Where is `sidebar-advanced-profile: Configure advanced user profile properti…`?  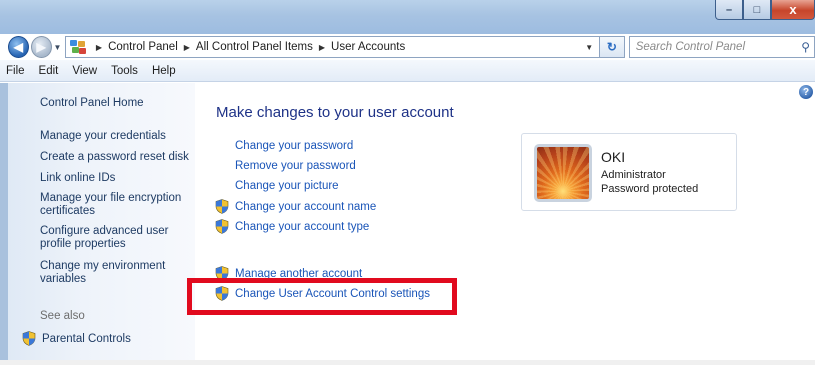 sidebar-advanced-profile: Configure advanced user profile properti… is located at coordinates (119, 238).